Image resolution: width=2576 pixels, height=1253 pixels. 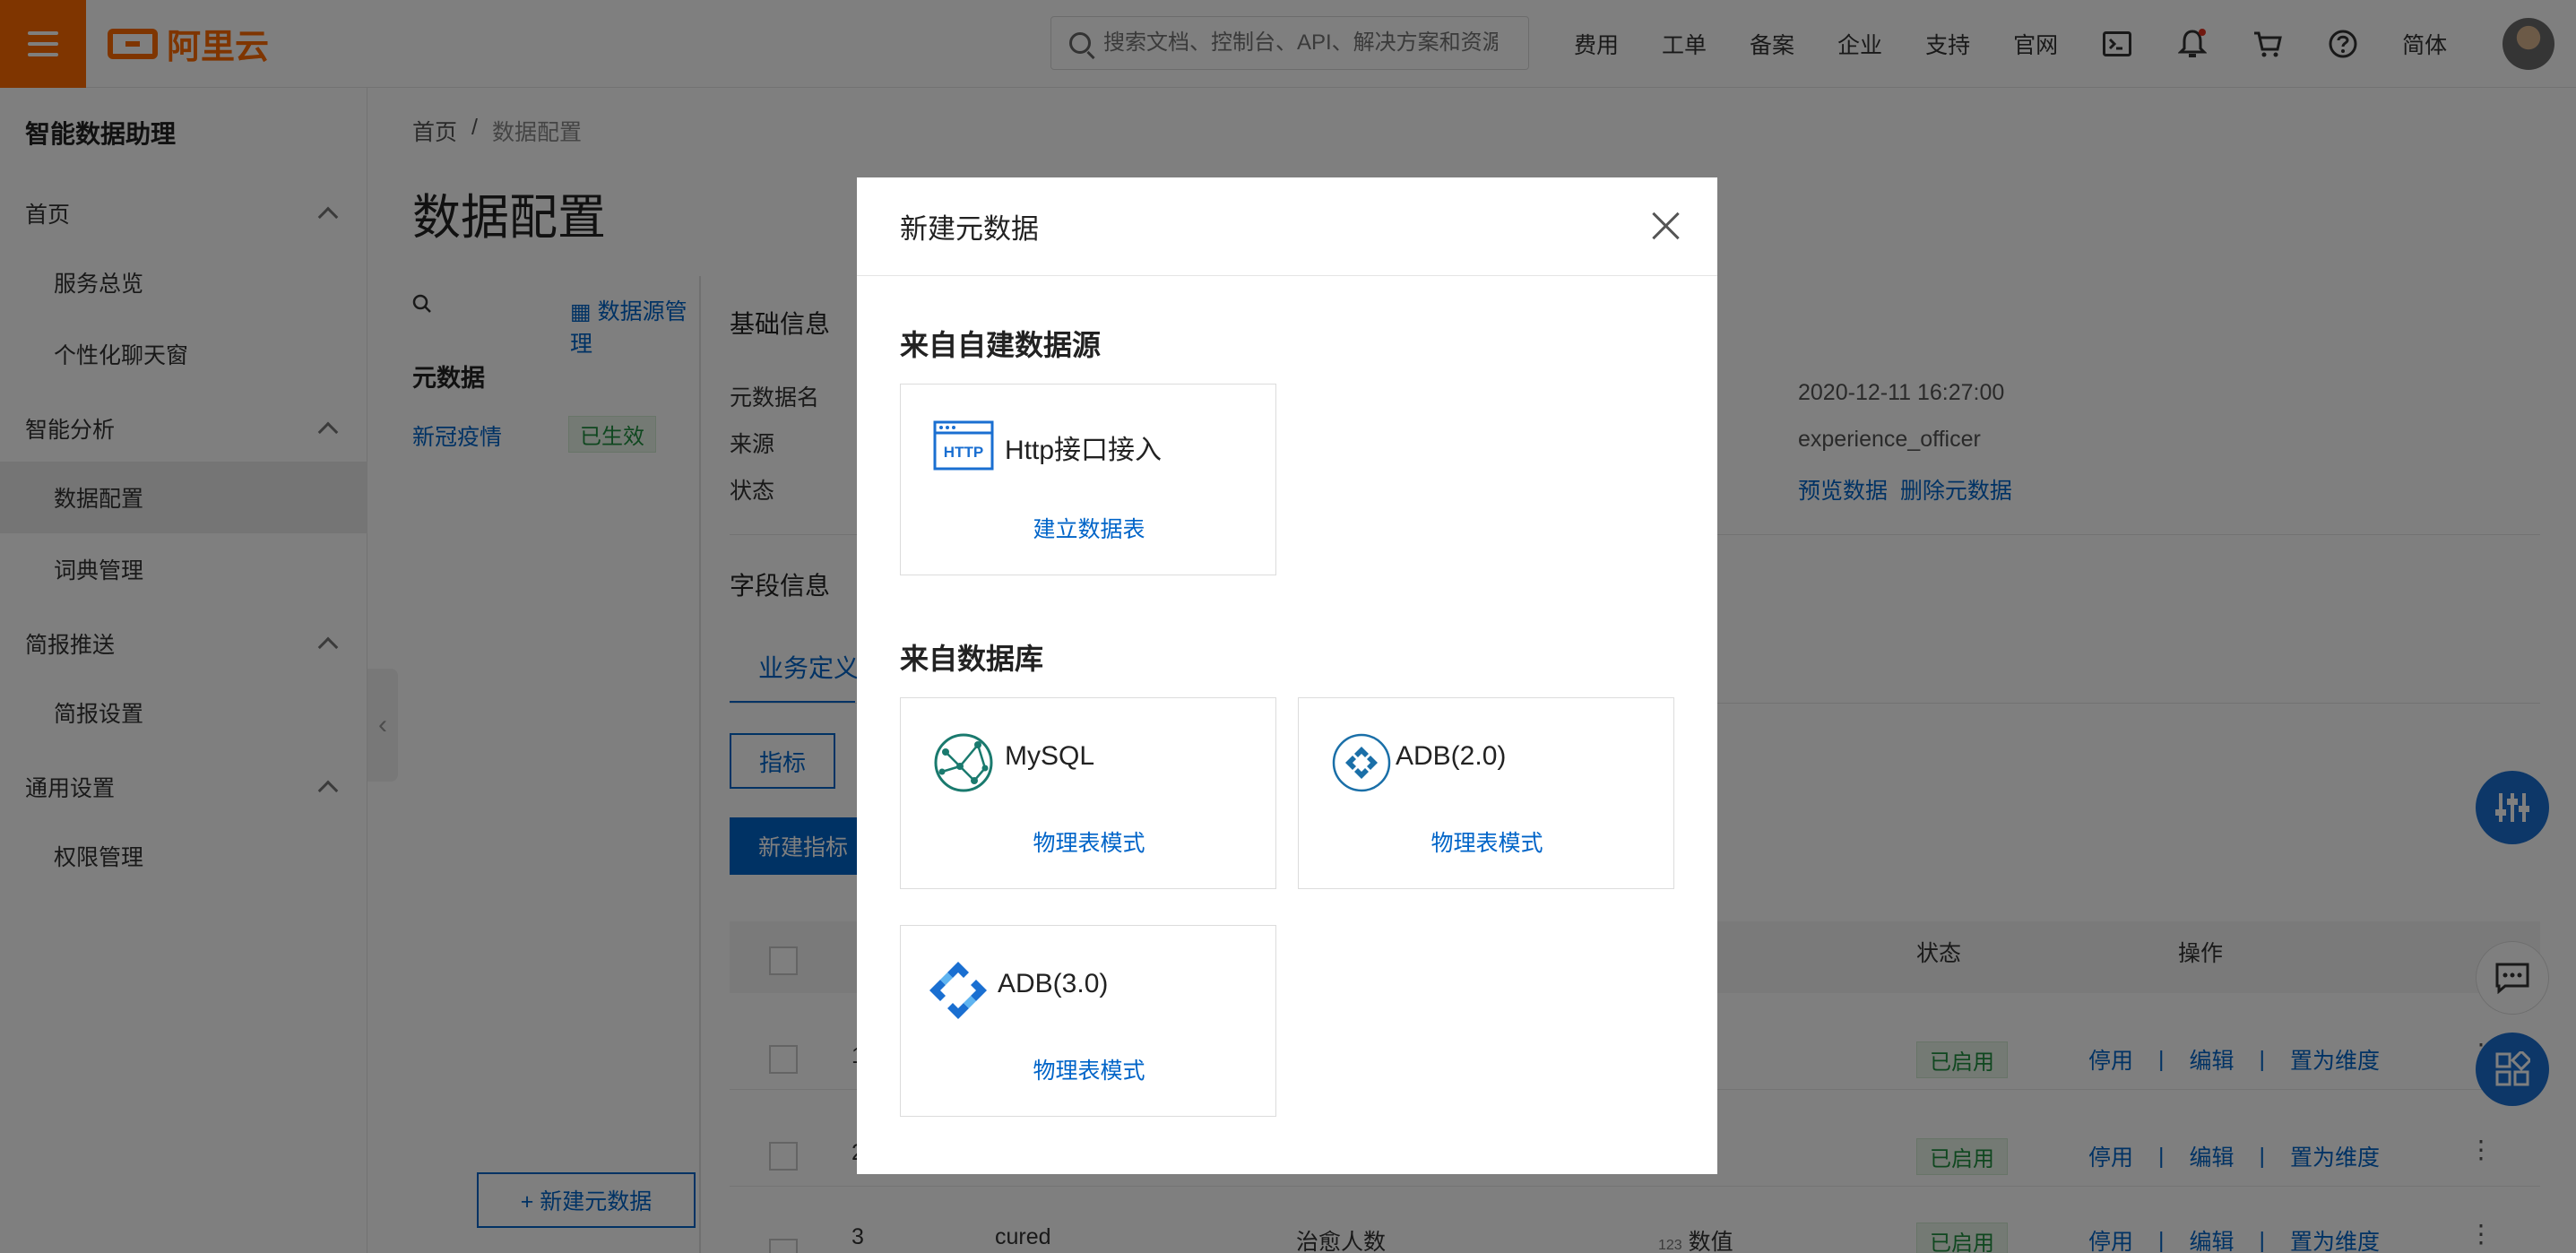 What do you see at coordinates (1287, 226) in the screenshot?
I see `dialog-header: 新建元数据` at bounding box center [1287, 226].